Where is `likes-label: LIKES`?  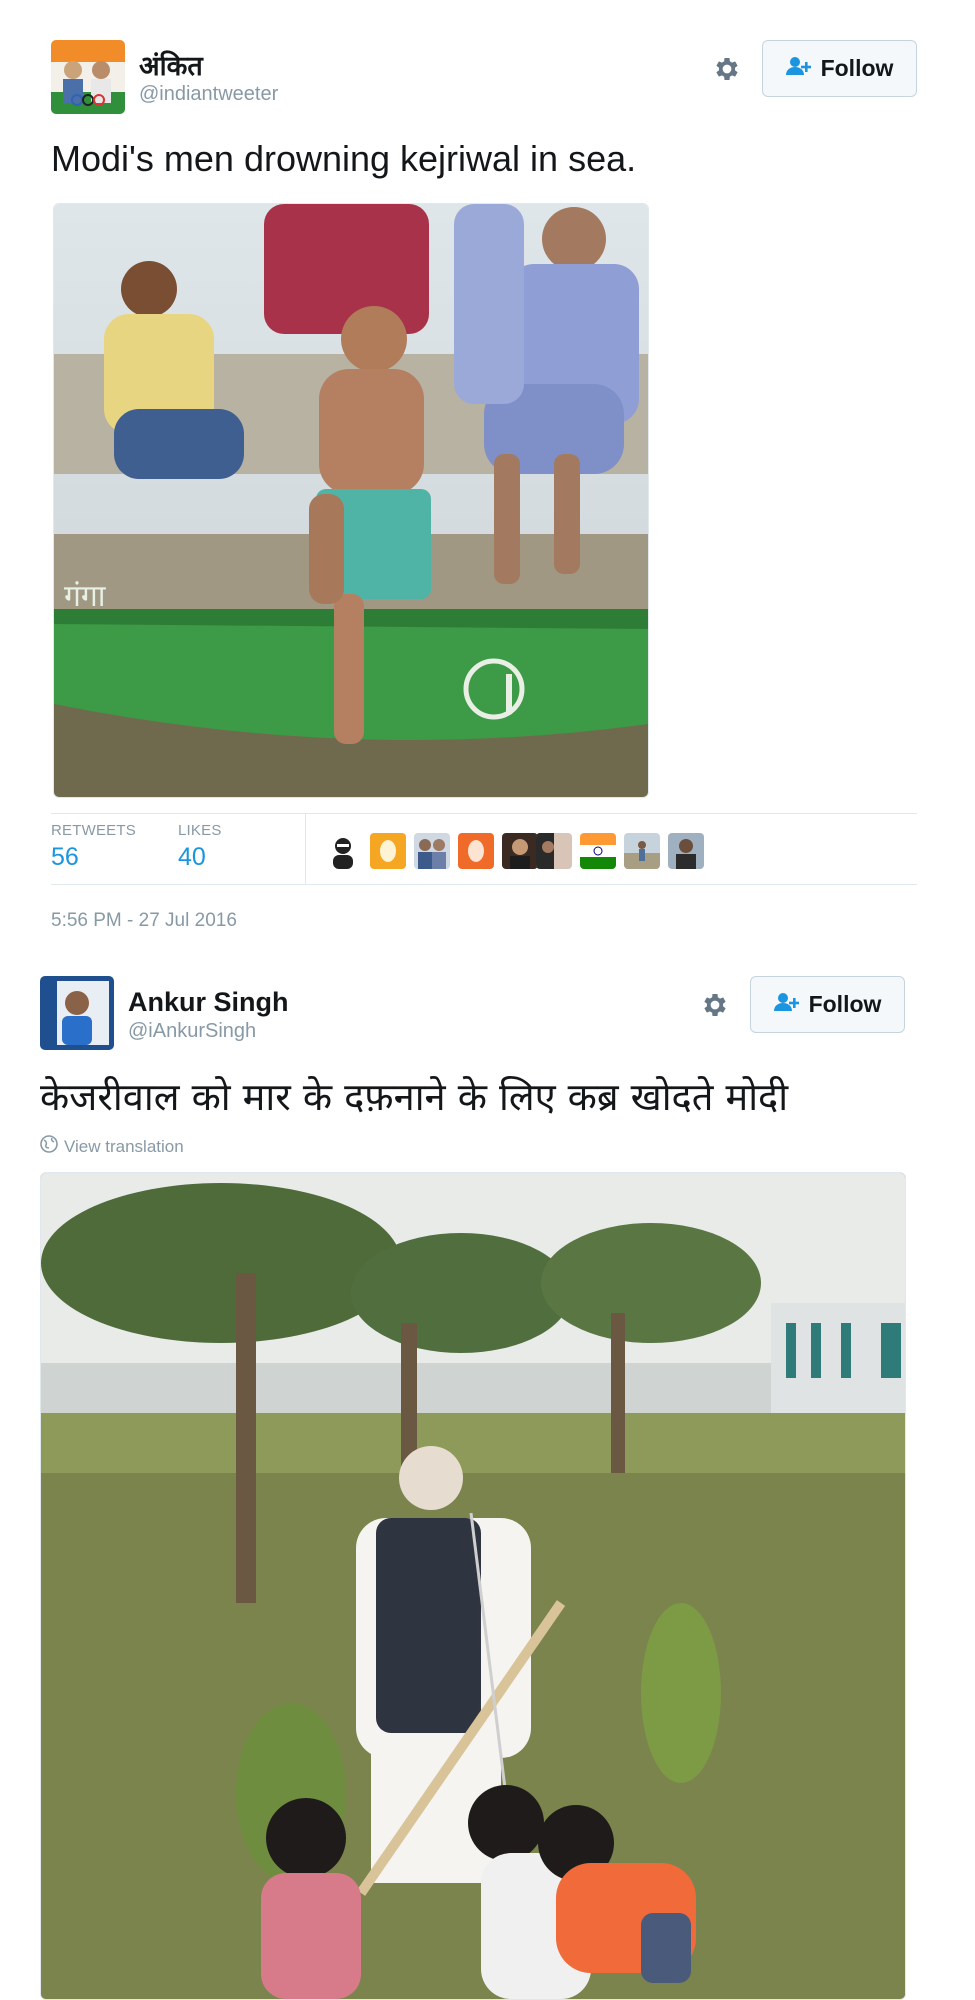
likes-label: LIKES is located at coordinates (200, 830).